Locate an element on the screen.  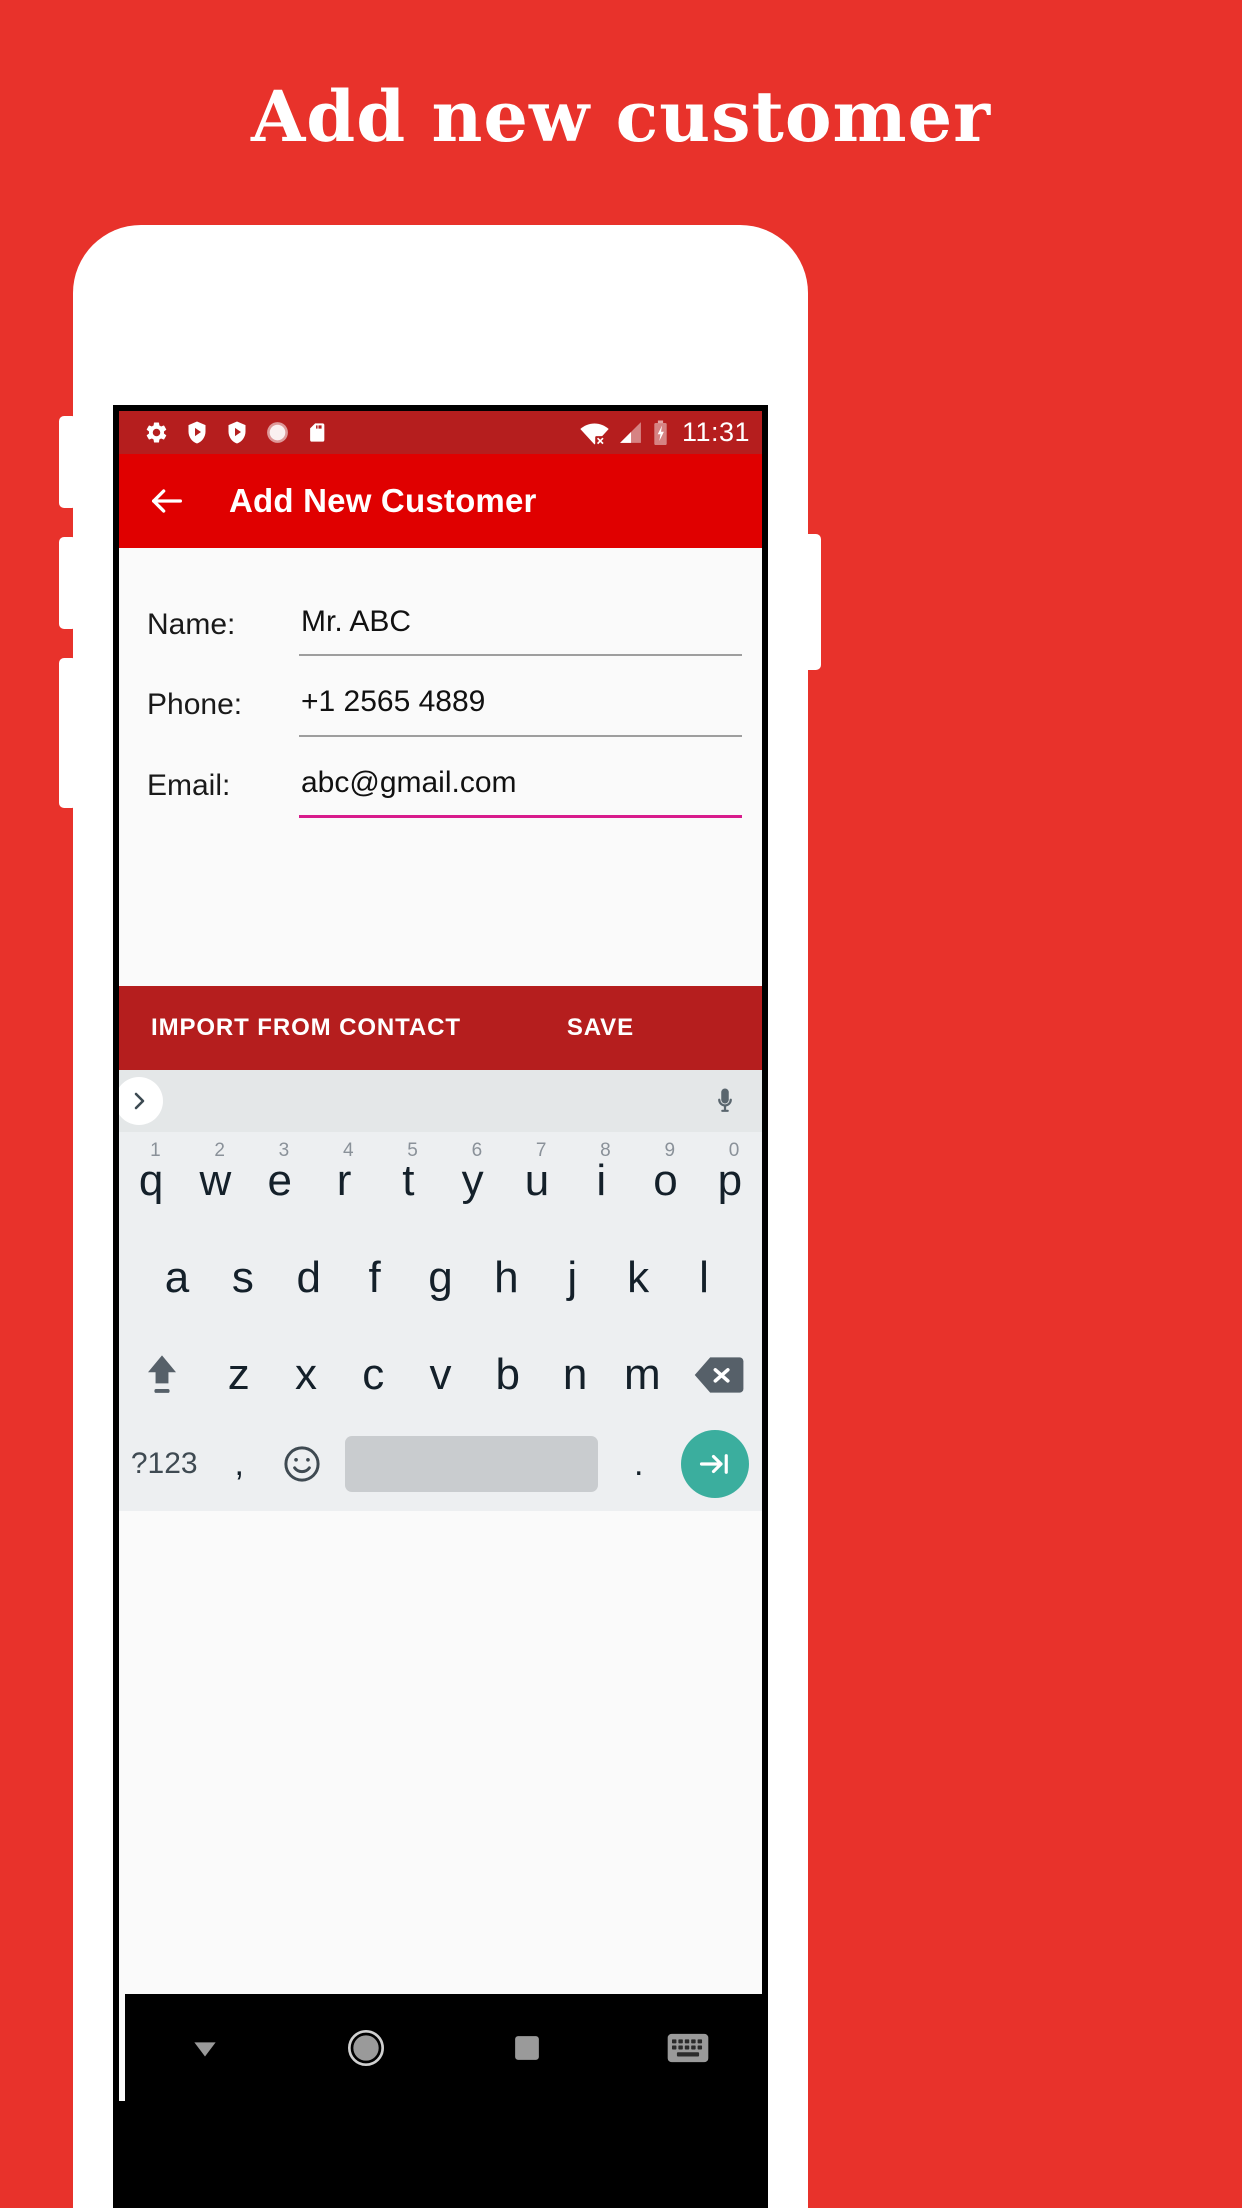
phone-label: Phone: is located at coordinates (195, 705).